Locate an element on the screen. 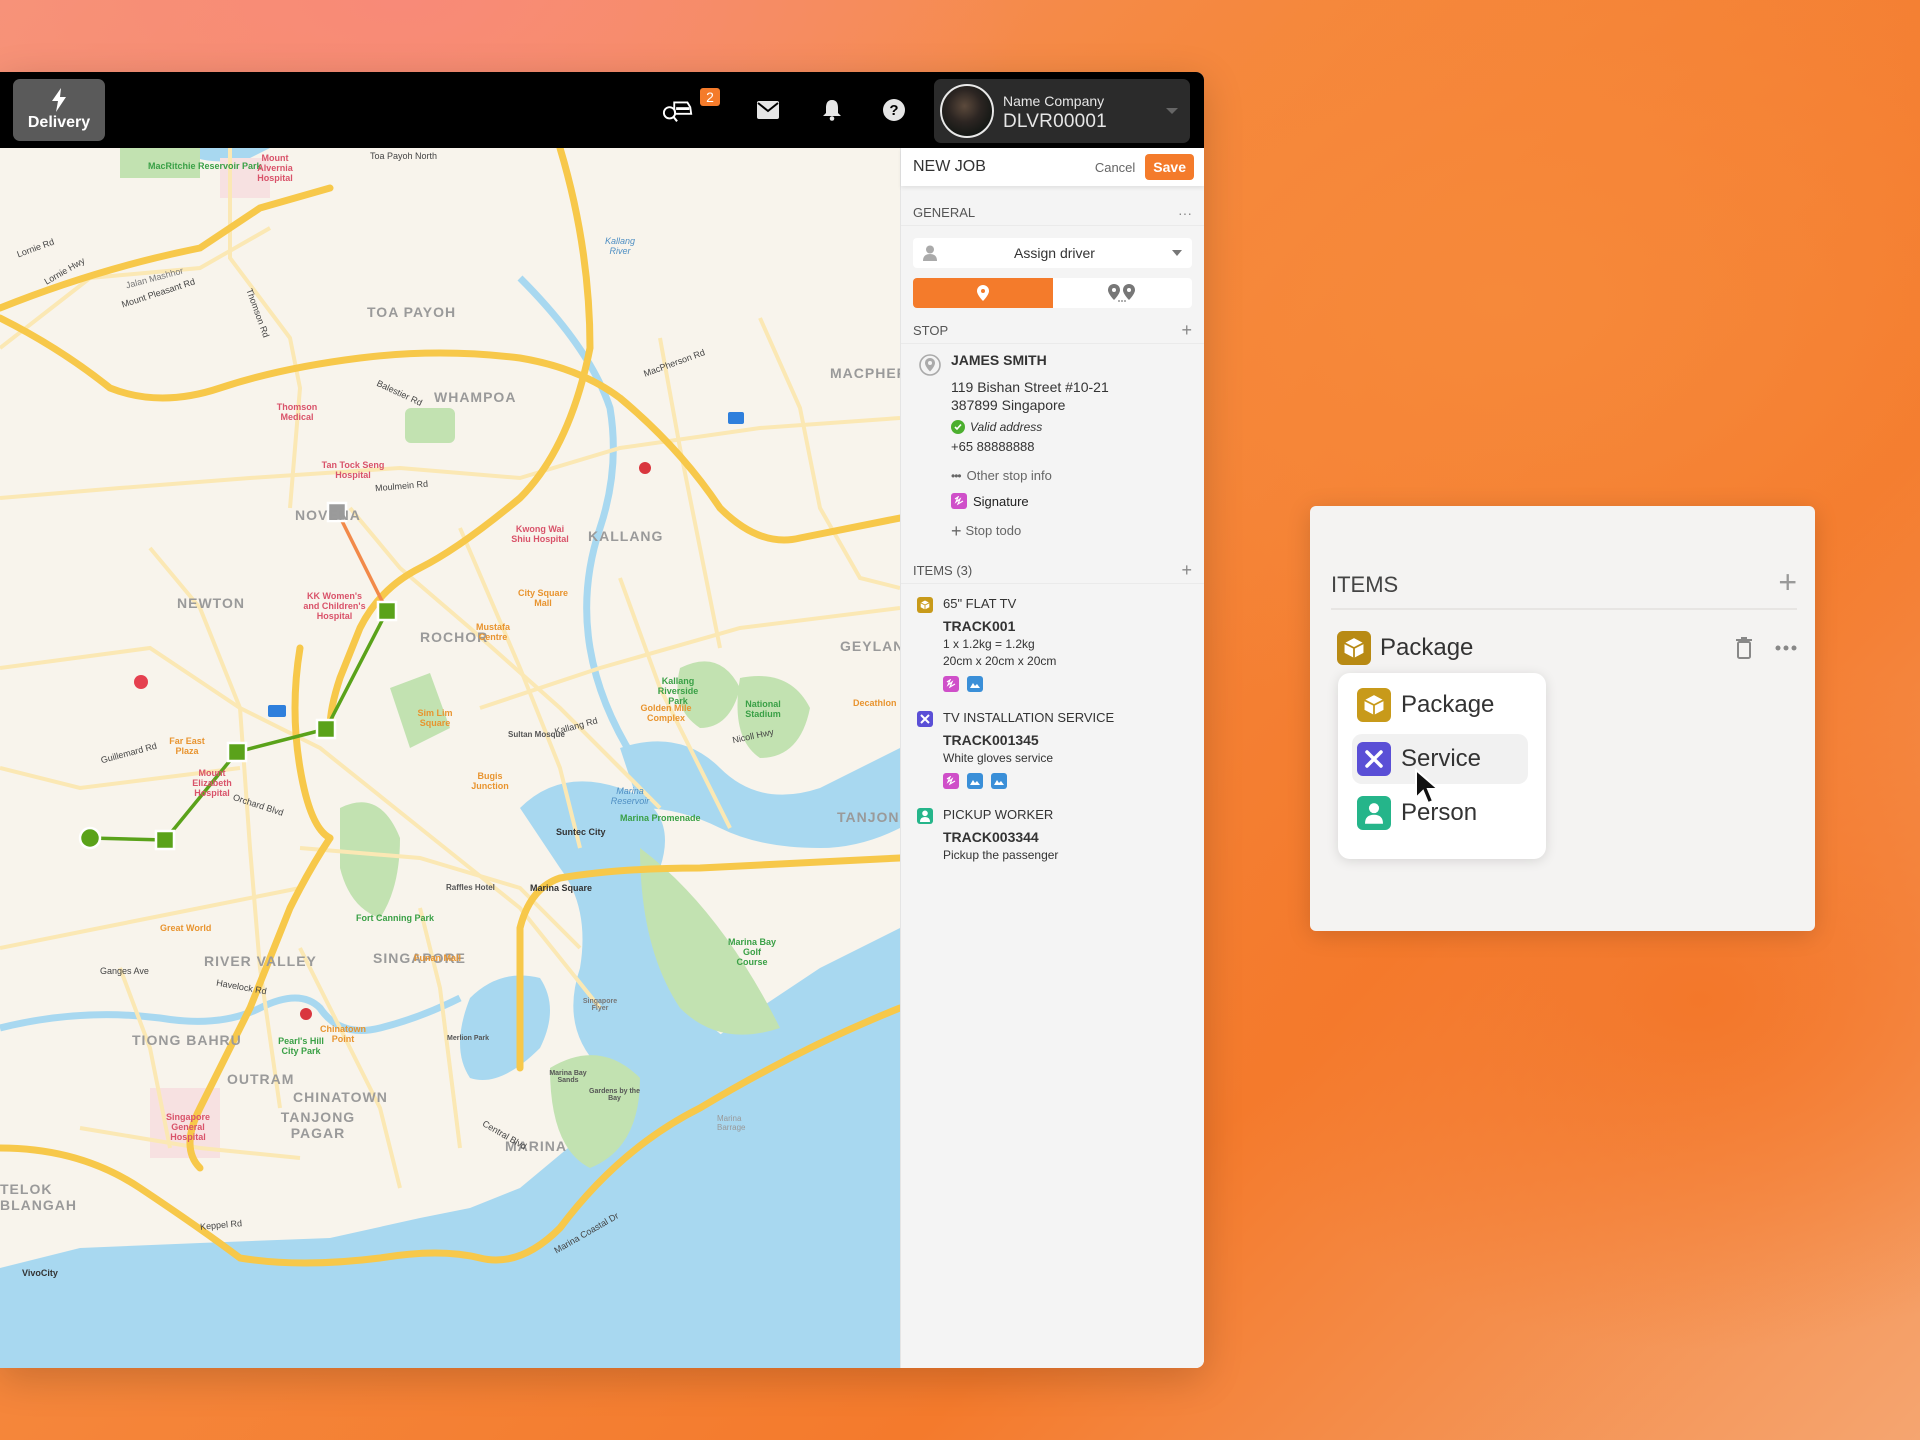 This screenshot has height=1440, width=1920. mail-icon is located at coordinates (768, 110).